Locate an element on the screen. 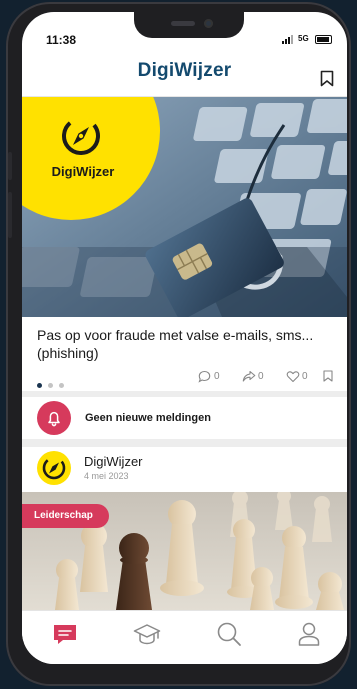 The image size is (357, 689). category-tag: Leiderschap is located at coordinates (65, 516).